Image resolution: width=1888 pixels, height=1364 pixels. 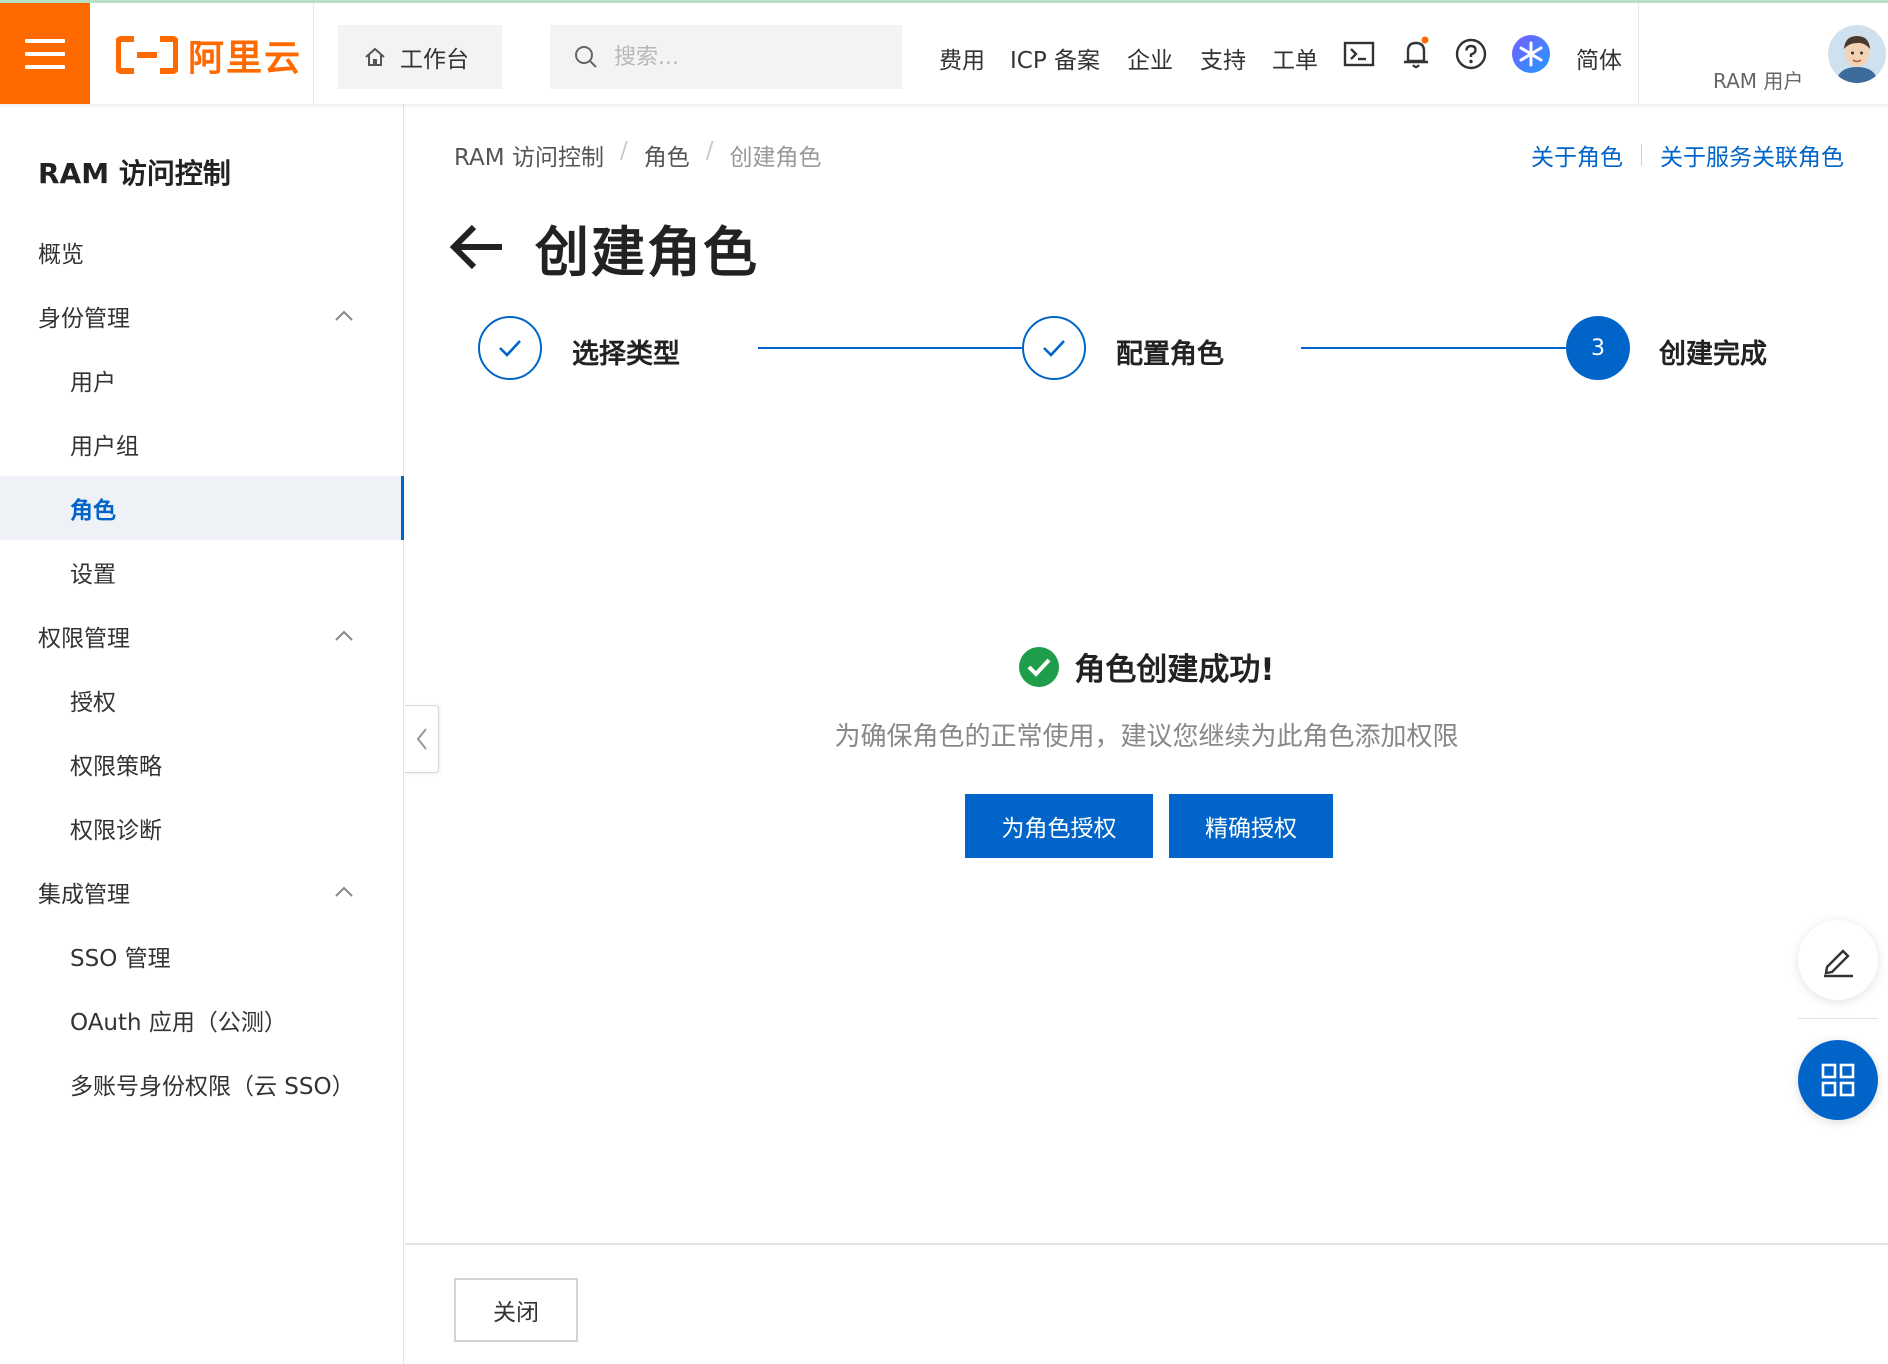 I want to click on sidebar-item-oauth-apps: OAuth 应用（公测）, so click(x=202, y=1020).